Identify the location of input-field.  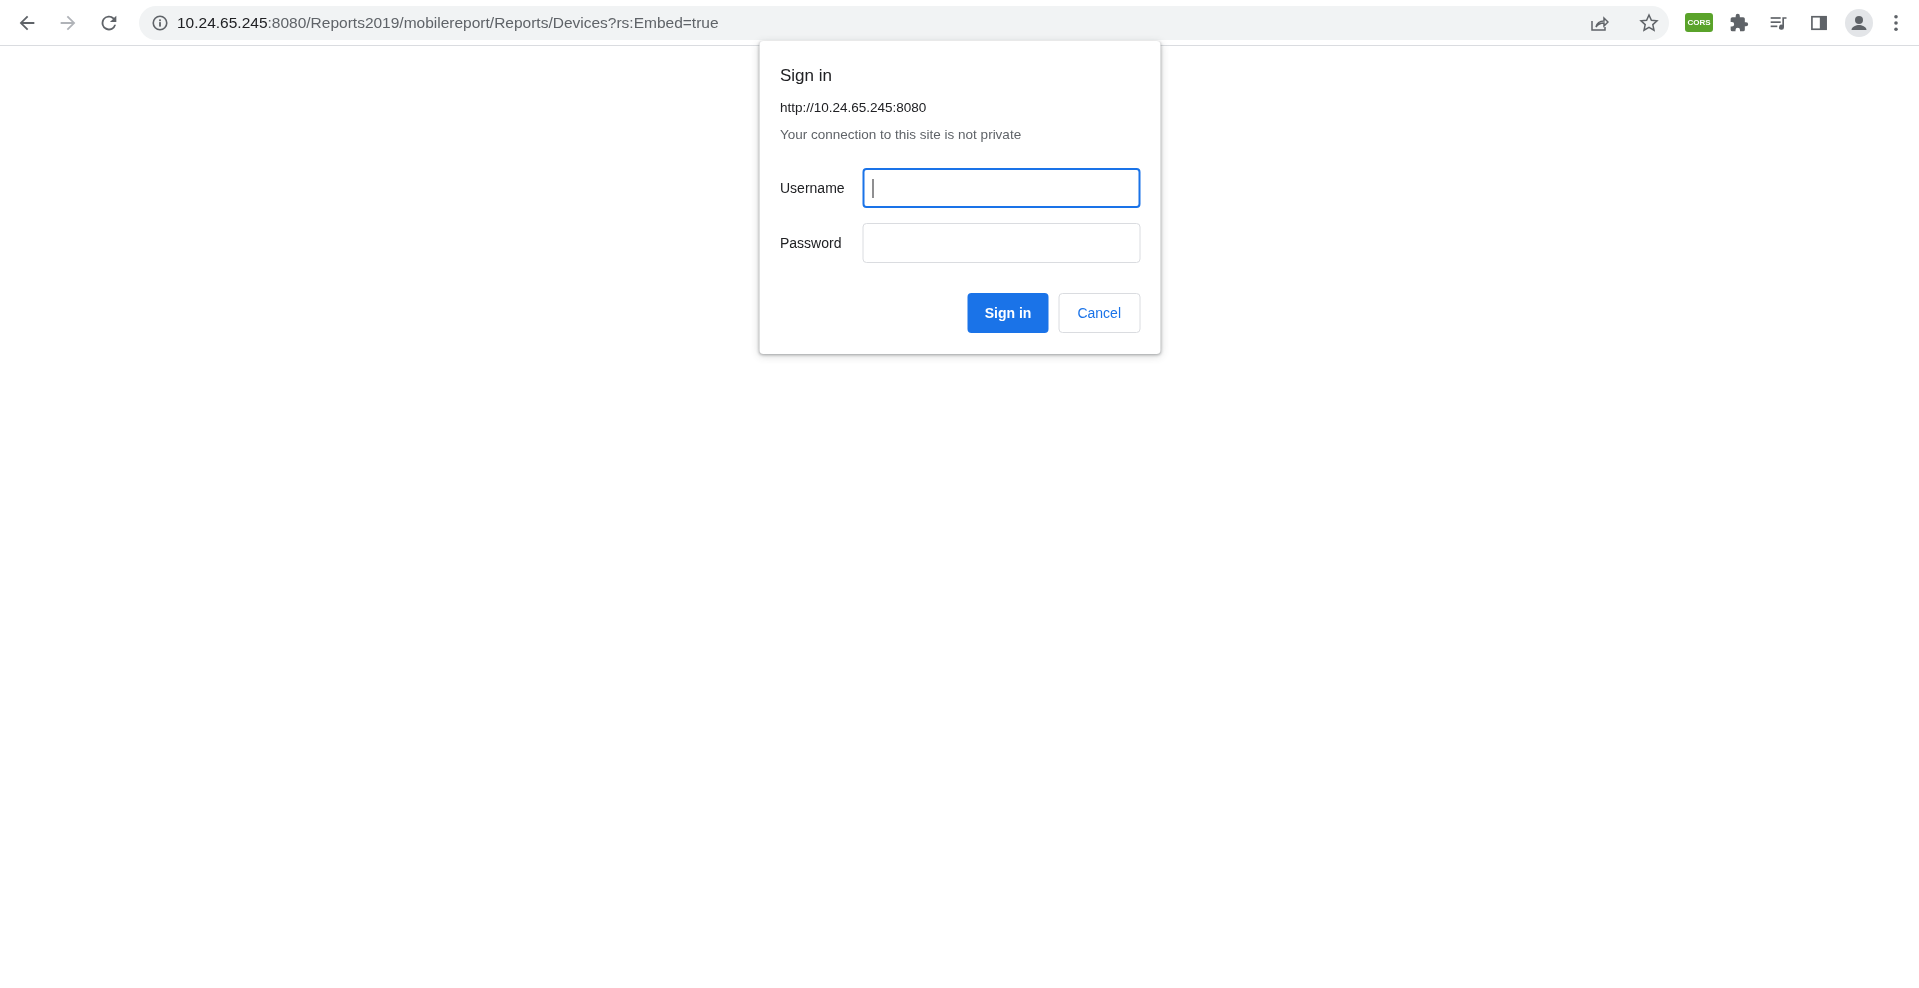
(1001, 188).